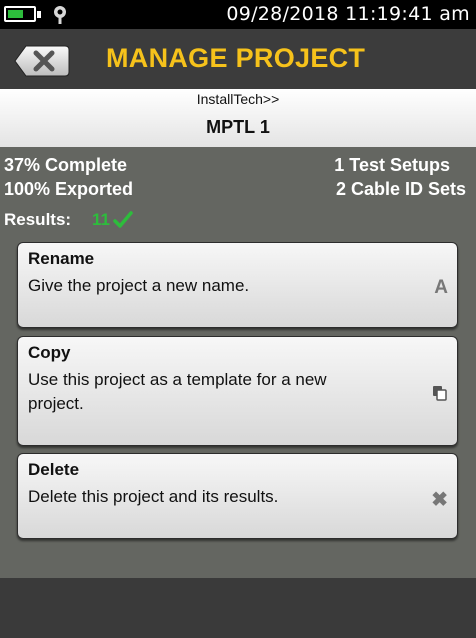 The height and width of the screenshot is (638, 476). What do you see at coordinates (400, 189) in the screenshot?
I see `cable-id-sets-count: 2 Cable ID Sets` at bounding box center [400, 189].